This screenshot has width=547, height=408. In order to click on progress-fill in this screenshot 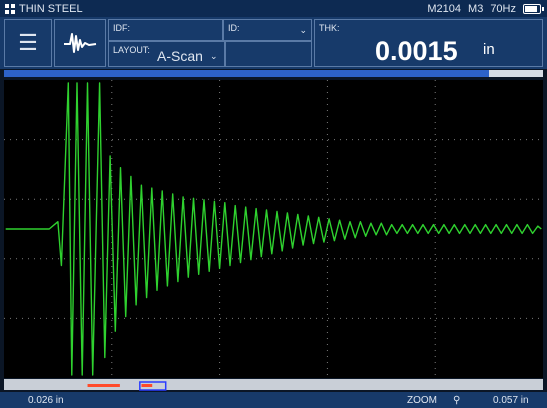, I will do `click(247, 73)`.